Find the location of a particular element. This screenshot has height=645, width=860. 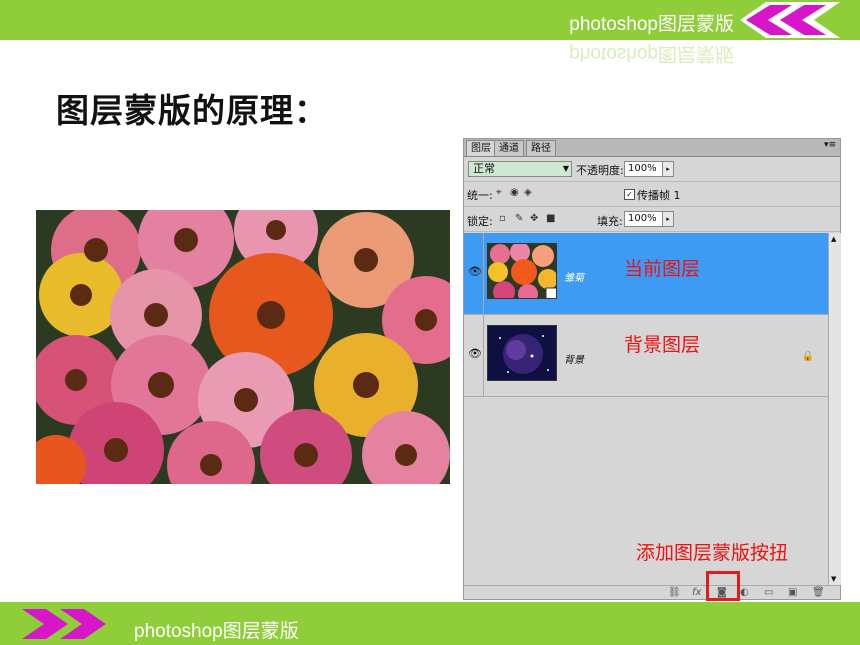

chevron-right-icon is located at coordinates (64, 624).